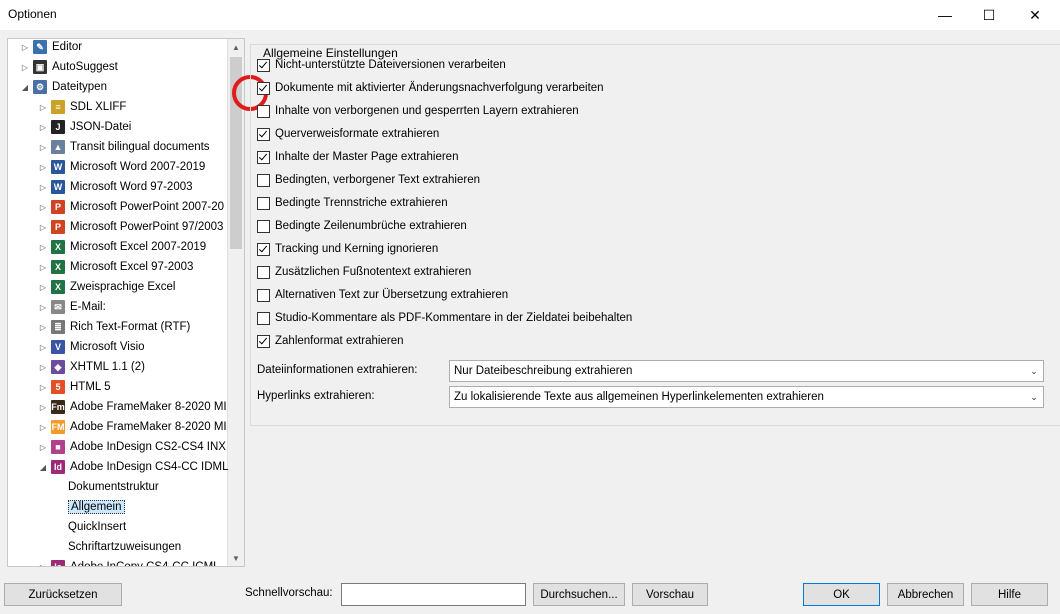 The width and height of the screenshot is (1060, 614). I want to click on setting-checkbox-row: Zahlenformat extrahieren, so click(330, 341).